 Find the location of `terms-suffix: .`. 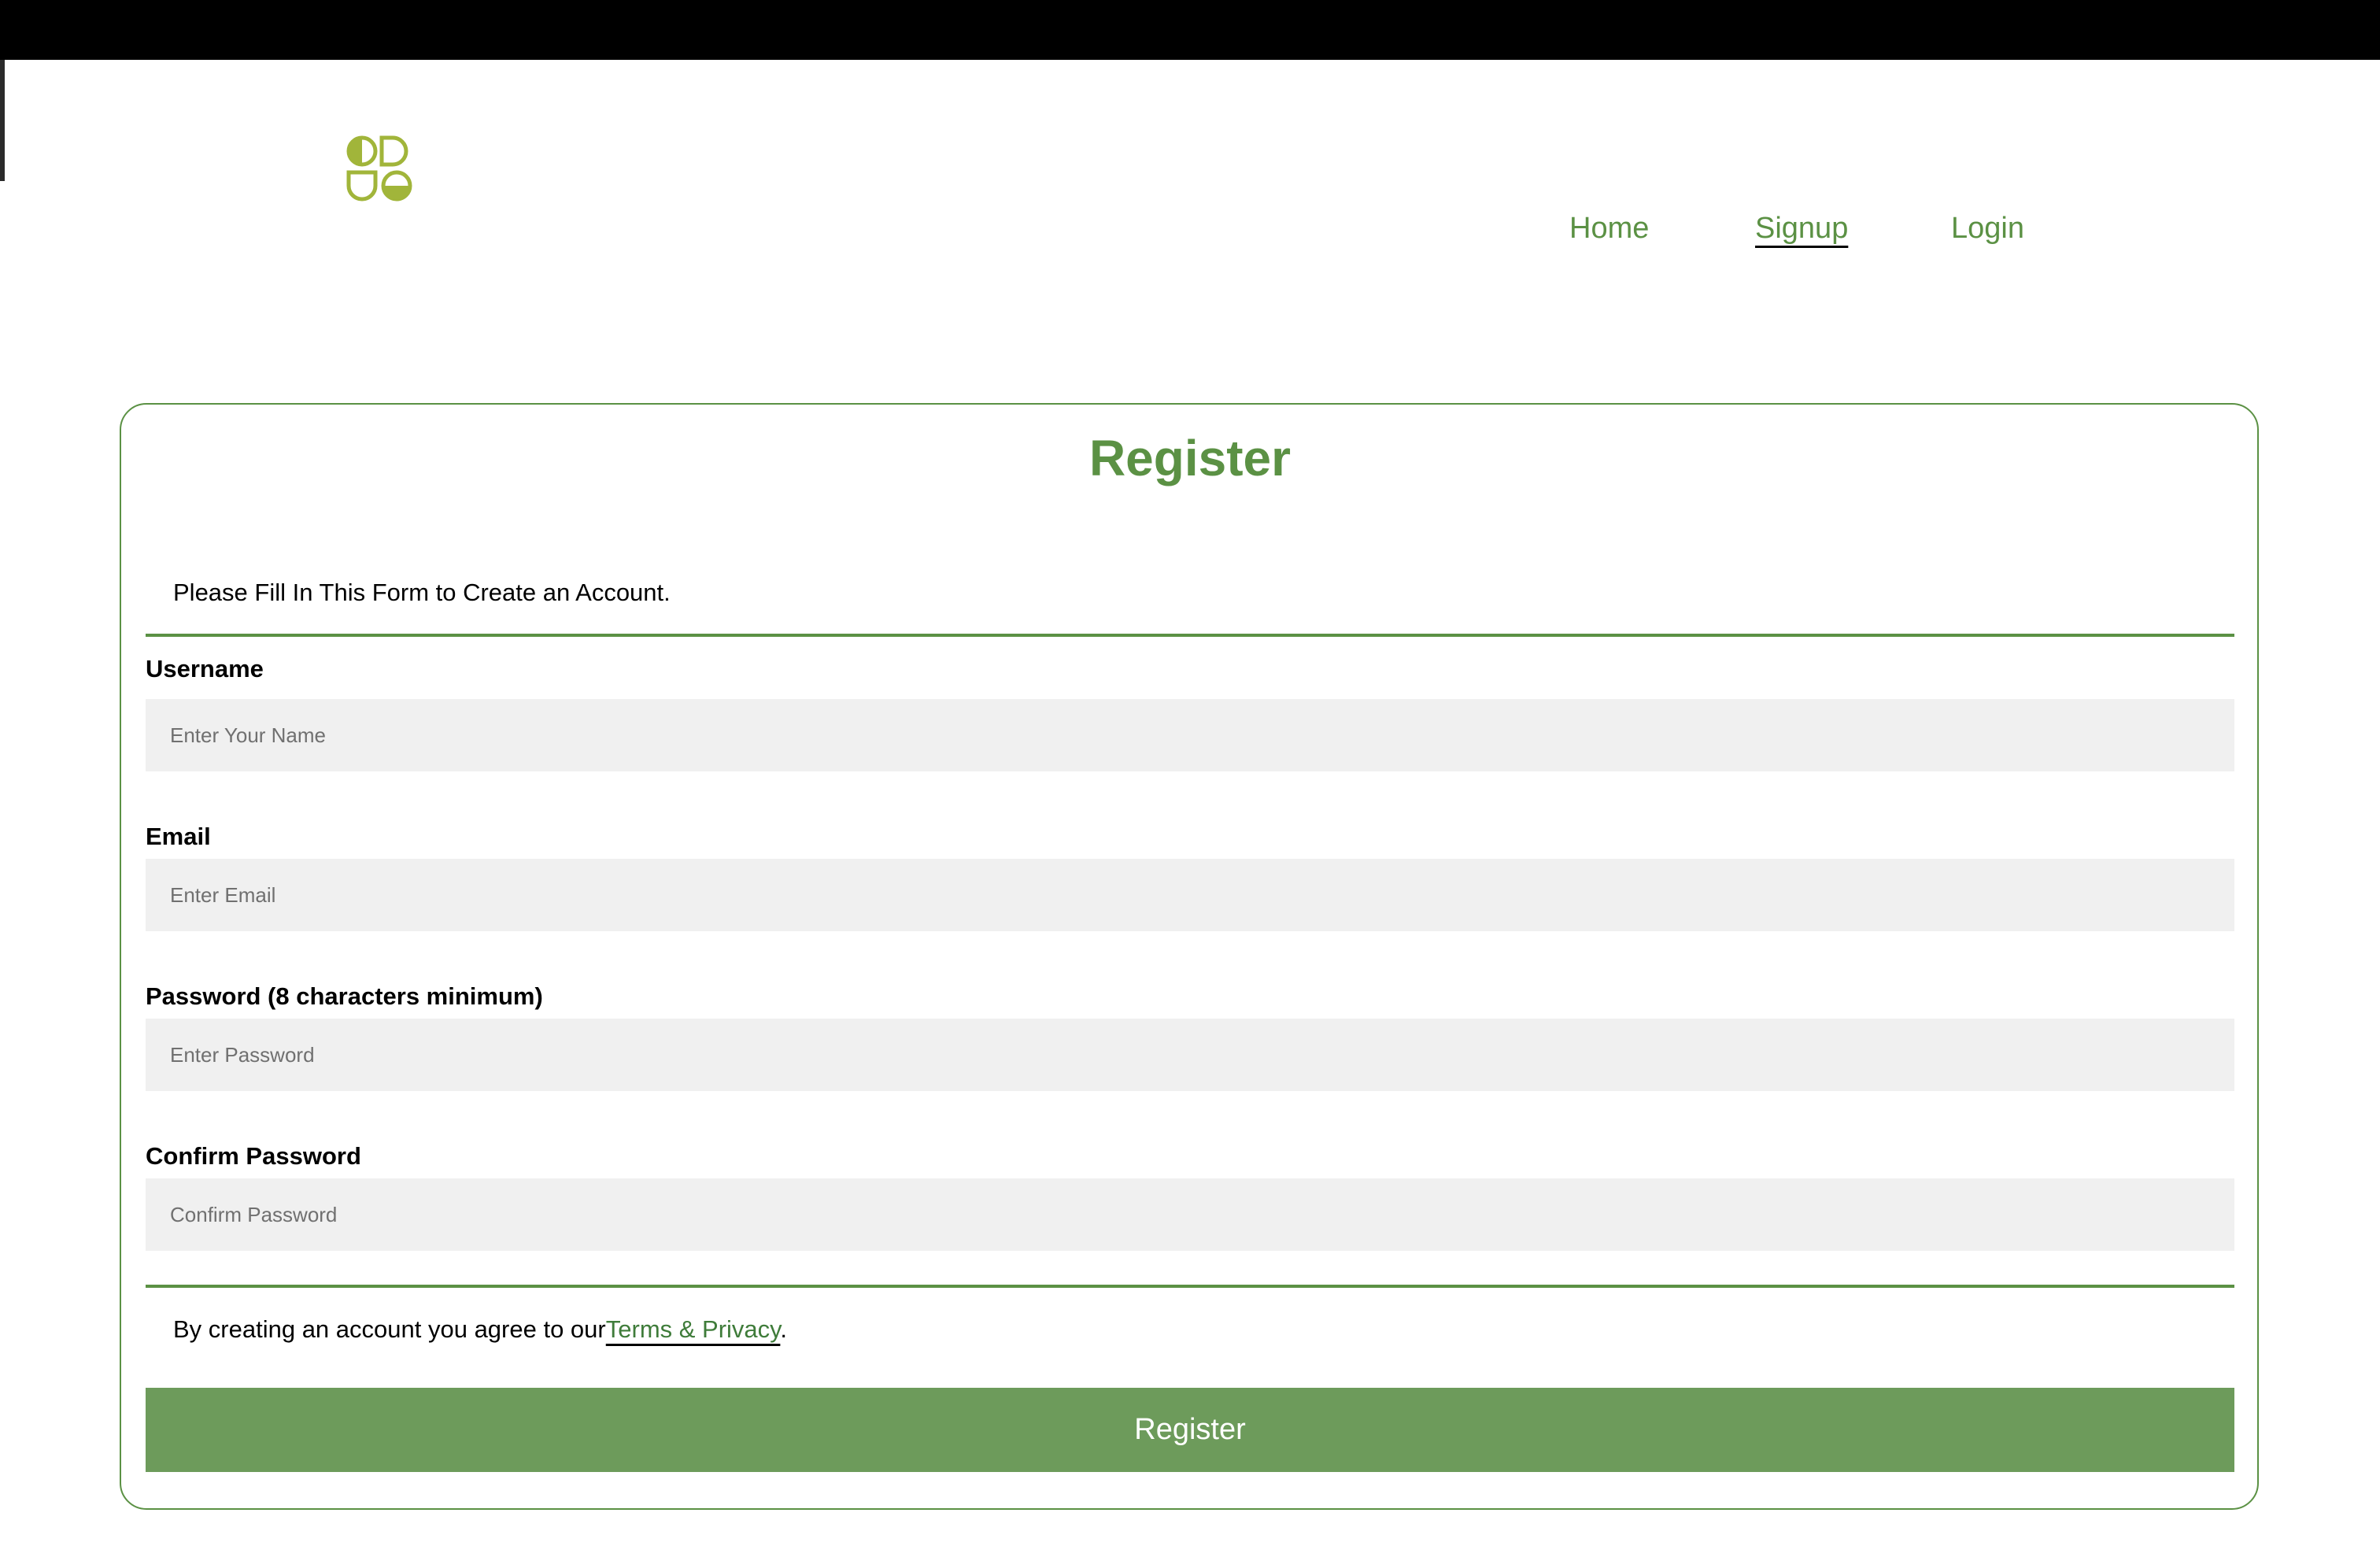

terms-suffix: . is located at coordinates (783, 1329).